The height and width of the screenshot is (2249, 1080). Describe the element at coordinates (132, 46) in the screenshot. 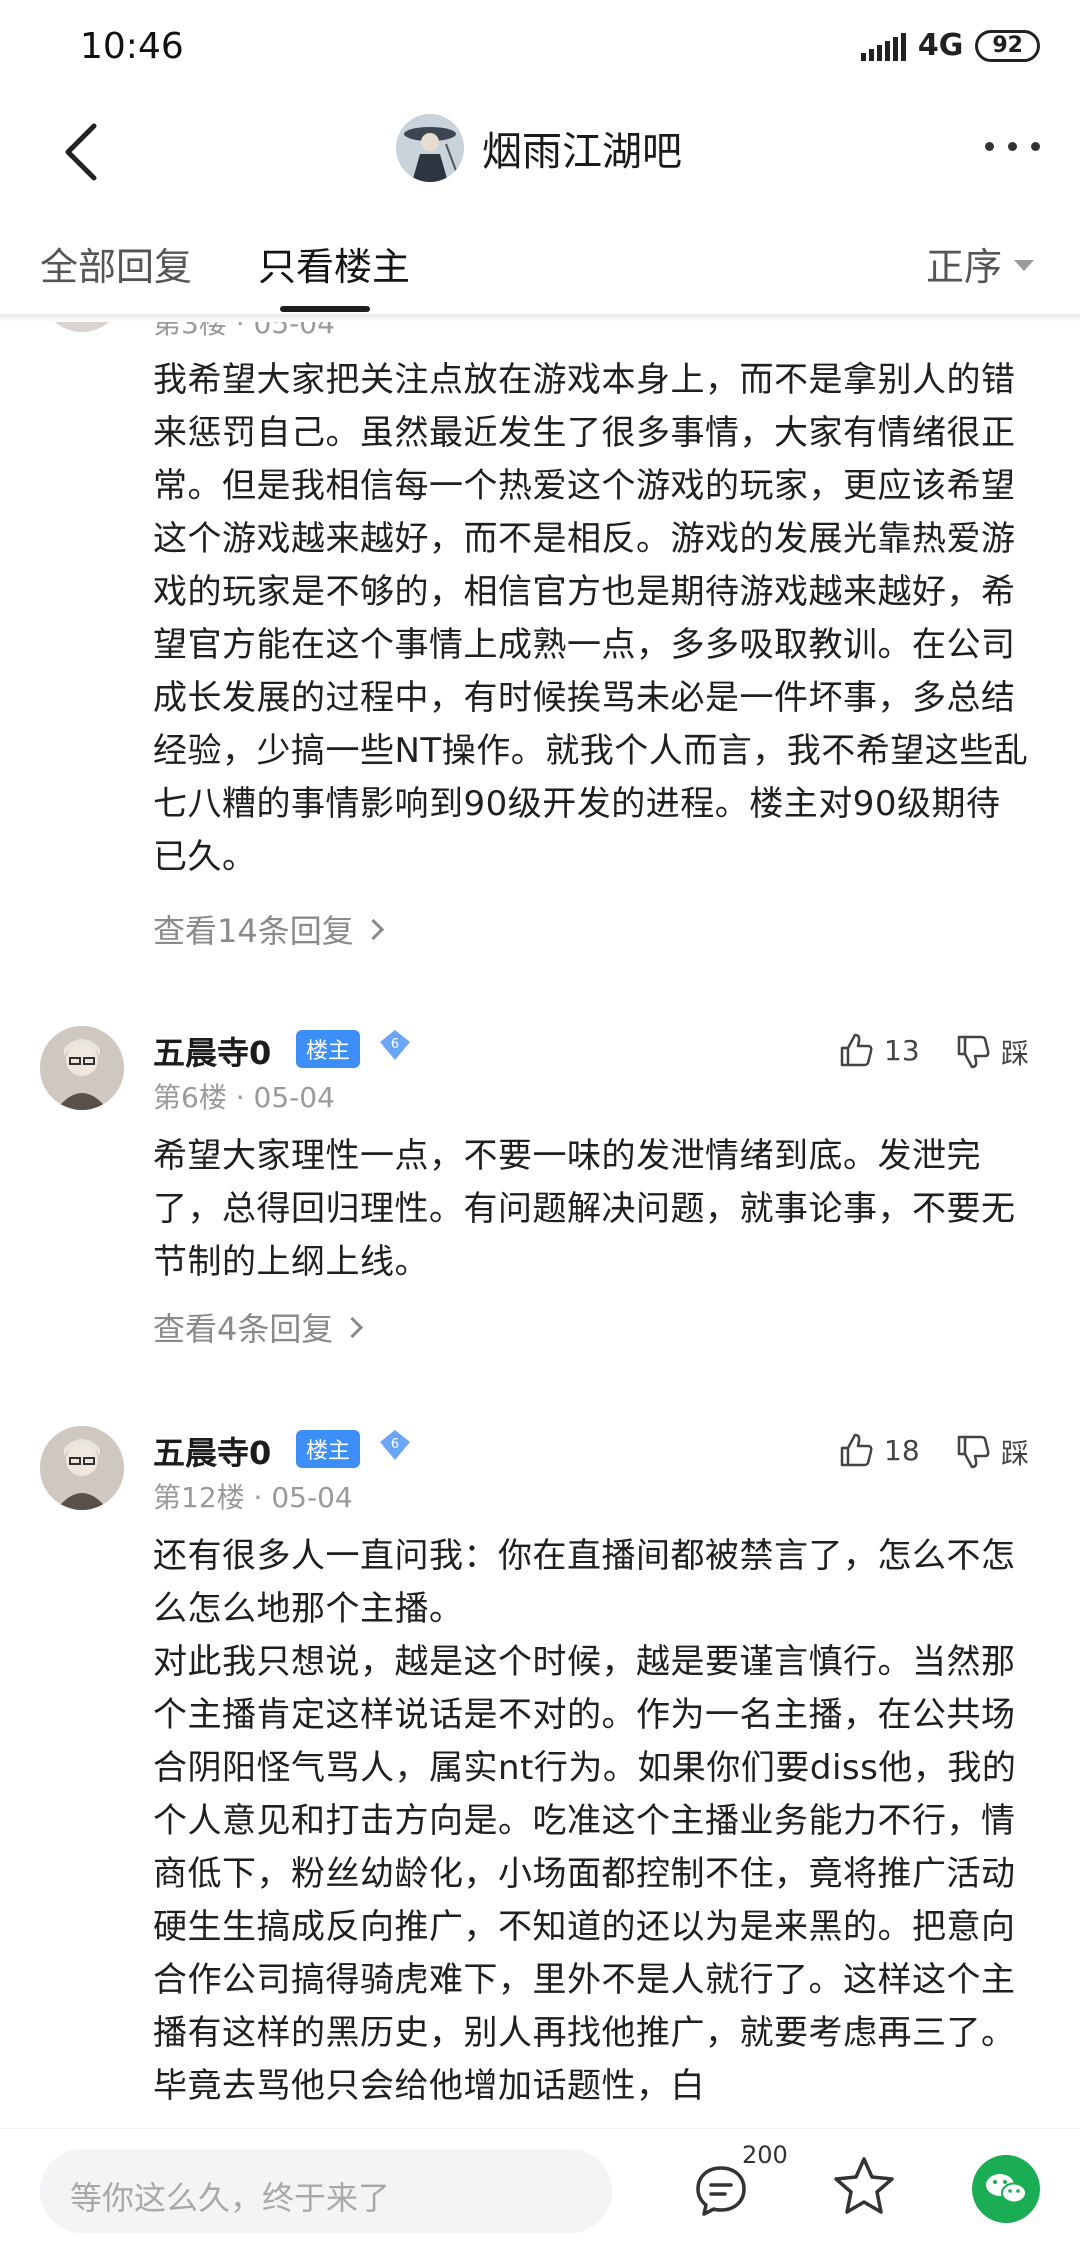

I see `status-time: 10:46` at that location.